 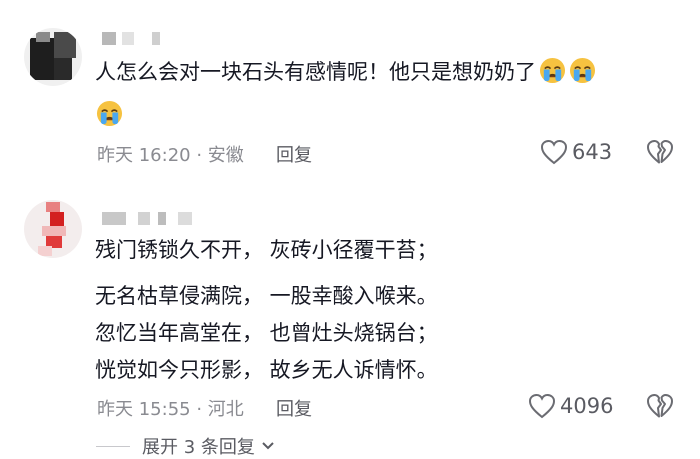 I want to click on comment-text: 人怎么会对一块石头有感情呢！他只是想奶奶了, so click(x=345, y=72).